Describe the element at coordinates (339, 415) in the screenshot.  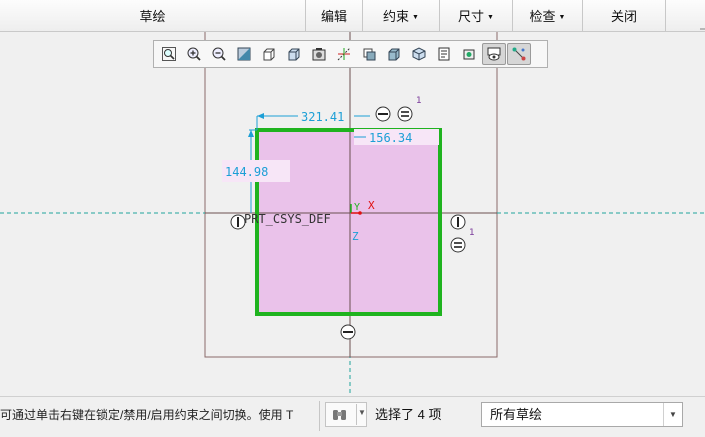
I see `binoculars-icon` at that location.